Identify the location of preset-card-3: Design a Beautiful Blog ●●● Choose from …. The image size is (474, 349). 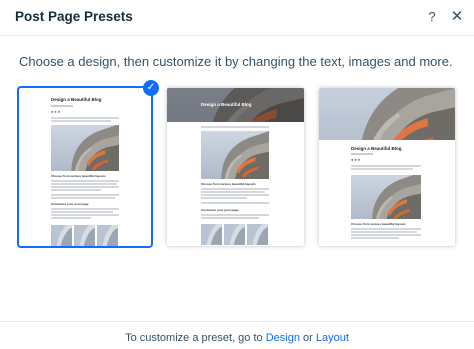
(387, 167).